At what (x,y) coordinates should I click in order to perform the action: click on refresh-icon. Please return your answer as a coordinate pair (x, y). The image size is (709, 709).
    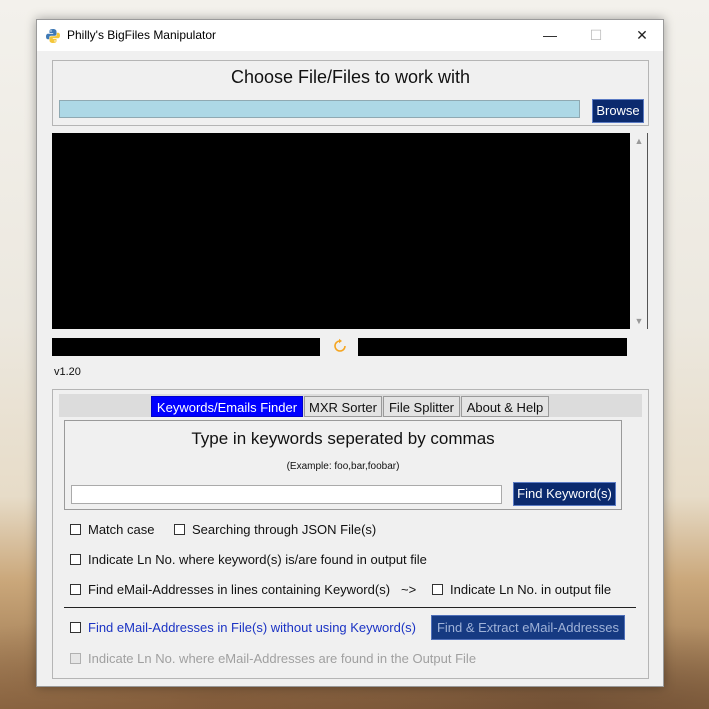
    Looking at the image, I should click on (340, 346).